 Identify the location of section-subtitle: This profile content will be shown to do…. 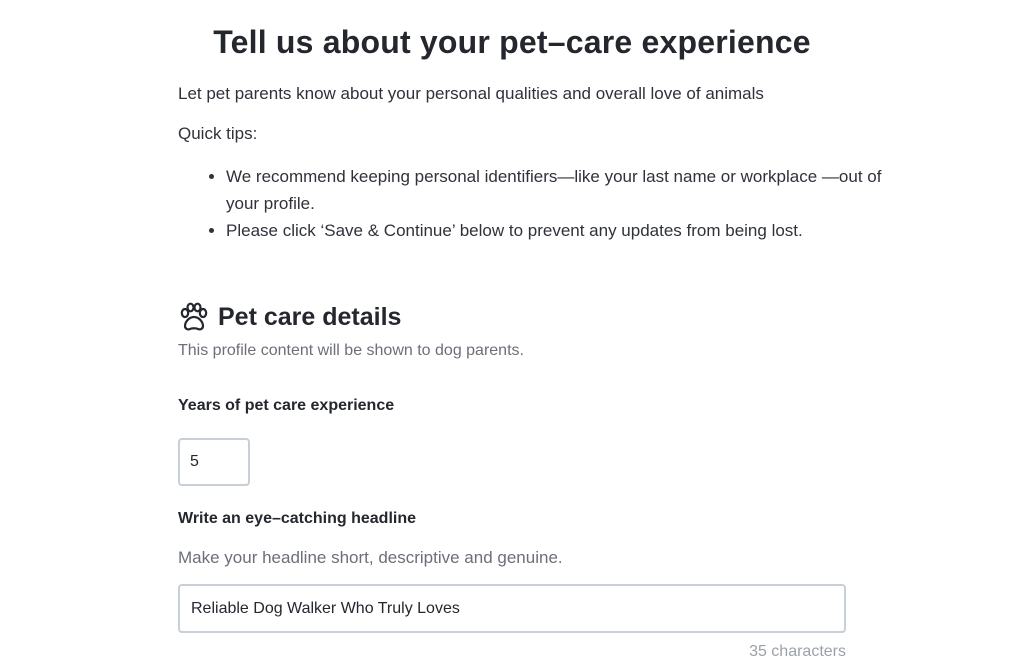
(351, 350).